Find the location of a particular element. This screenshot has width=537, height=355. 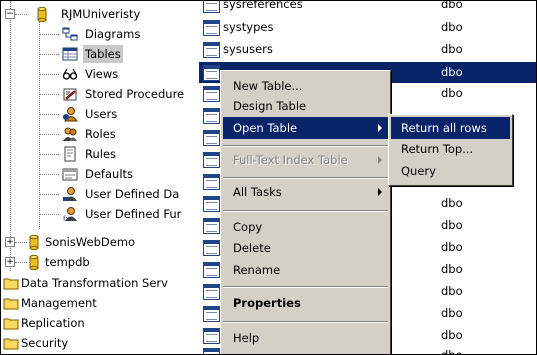

user-defined-function-icon: fx is located at coordinates (70, 214).